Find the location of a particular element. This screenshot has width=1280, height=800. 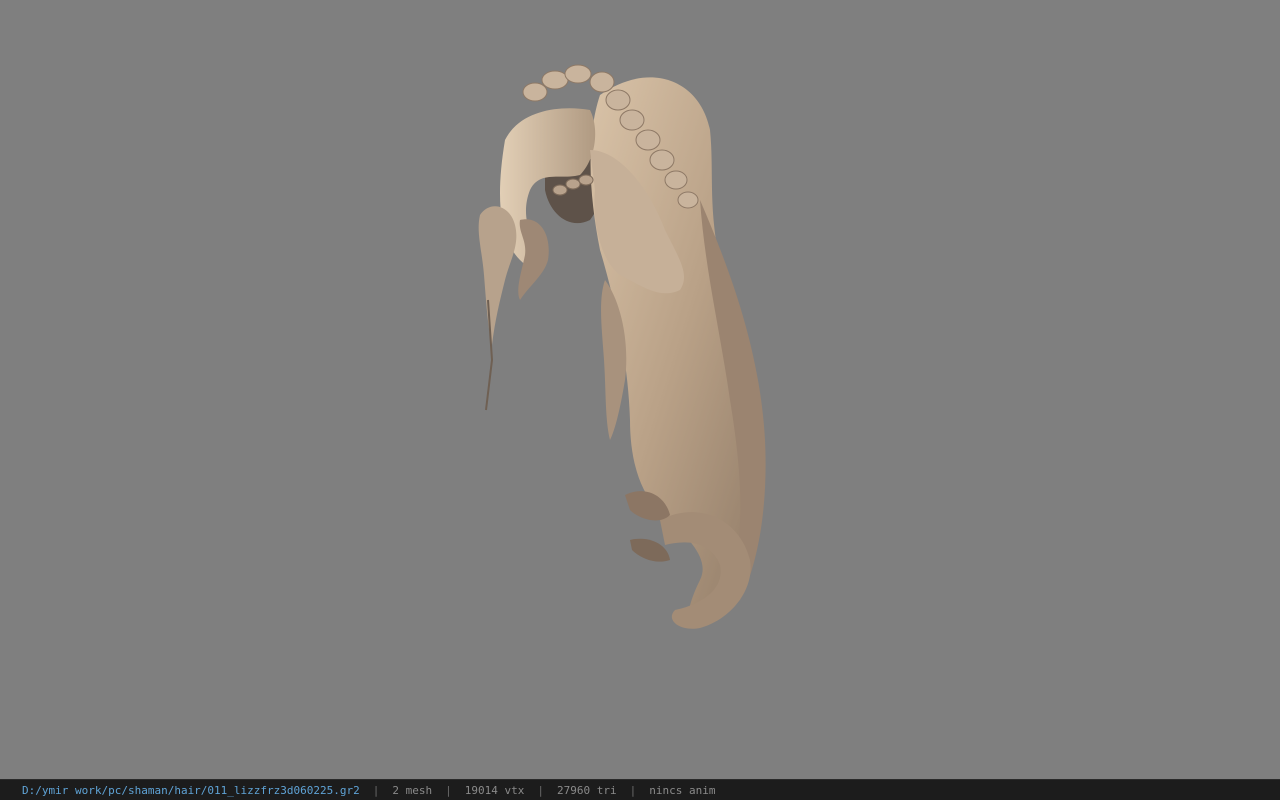

vertex-count: 19014 vtx is located at coordinates (494, 790).